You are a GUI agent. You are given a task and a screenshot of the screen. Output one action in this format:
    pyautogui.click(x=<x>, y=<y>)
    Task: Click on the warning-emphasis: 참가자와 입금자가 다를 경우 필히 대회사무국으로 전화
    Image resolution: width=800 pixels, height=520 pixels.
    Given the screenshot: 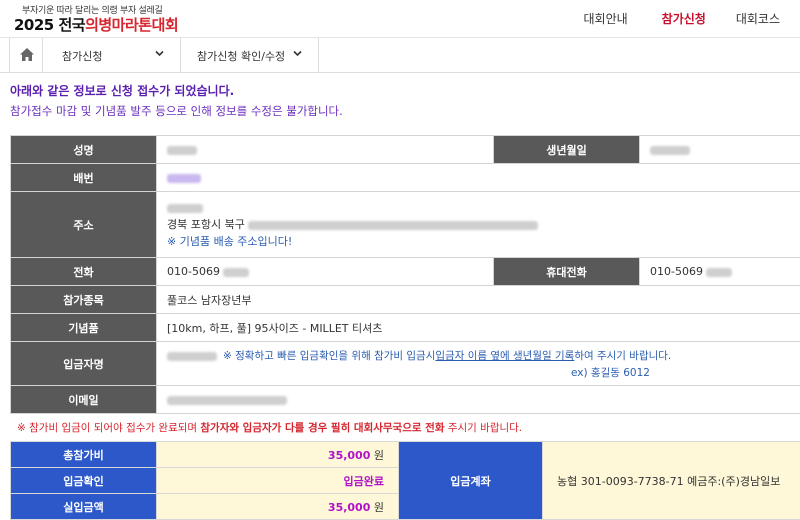 What is the action you would take?
    pyautogui.click(x=322, y=428)
    